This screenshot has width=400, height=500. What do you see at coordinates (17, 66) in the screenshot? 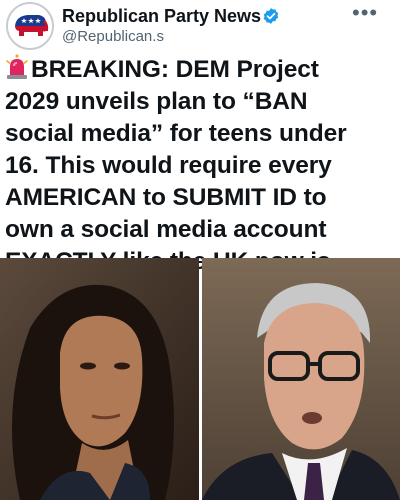
I see `police-siren-icon` at bounding box center [17, 66].